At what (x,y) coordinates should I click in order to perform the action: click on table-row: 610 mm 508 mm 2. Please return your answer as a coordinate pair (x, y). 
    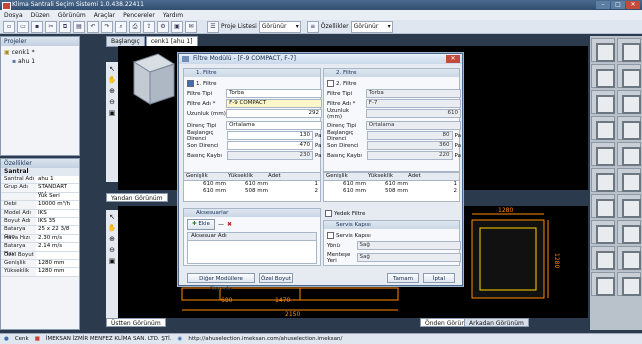
    Looking at the image, I should click on (252, 191).